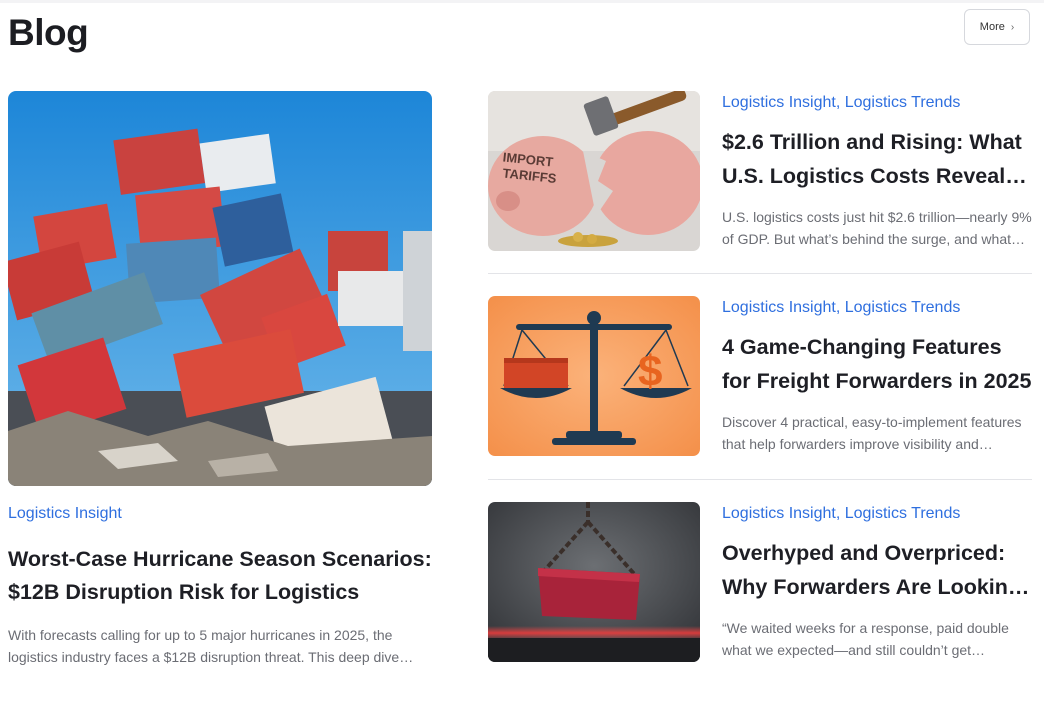  I want to click on post-image-piggy-bank-hammer: IMPORT TARIFFS, so click(594, 171).